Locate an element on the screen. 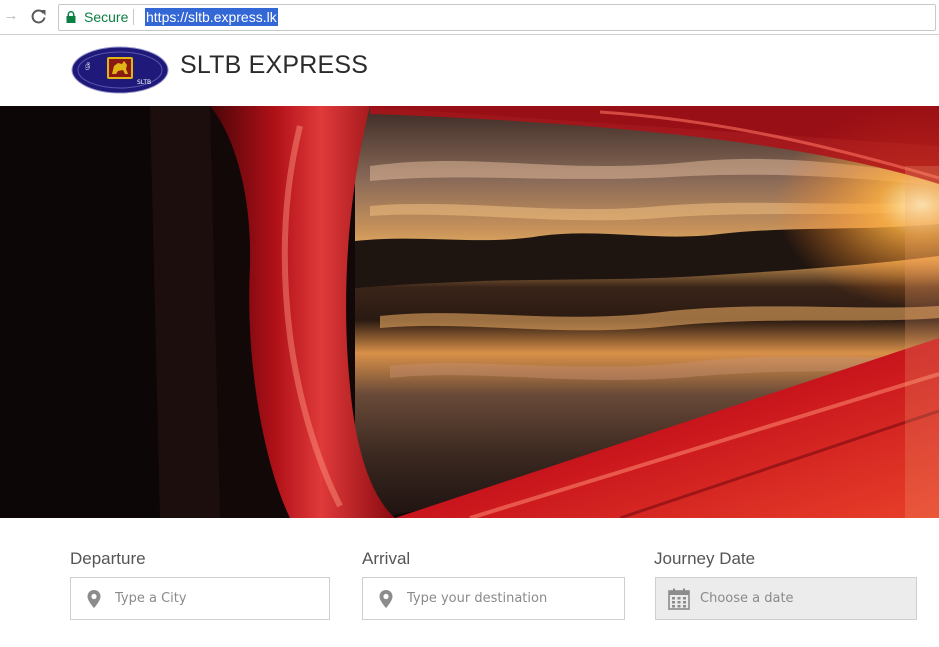 This screenshot has height=647, width=939. journey-date-field is located at coordinates (786, 598).